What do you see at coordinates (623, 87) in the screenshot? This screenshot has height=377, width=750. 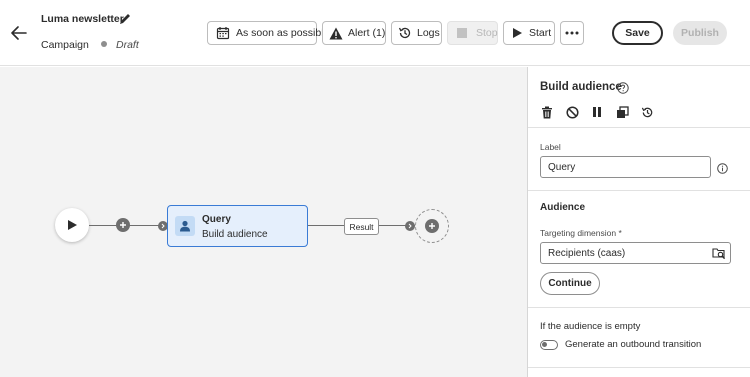 I see `help-icon` at bounding box center [623, 87].